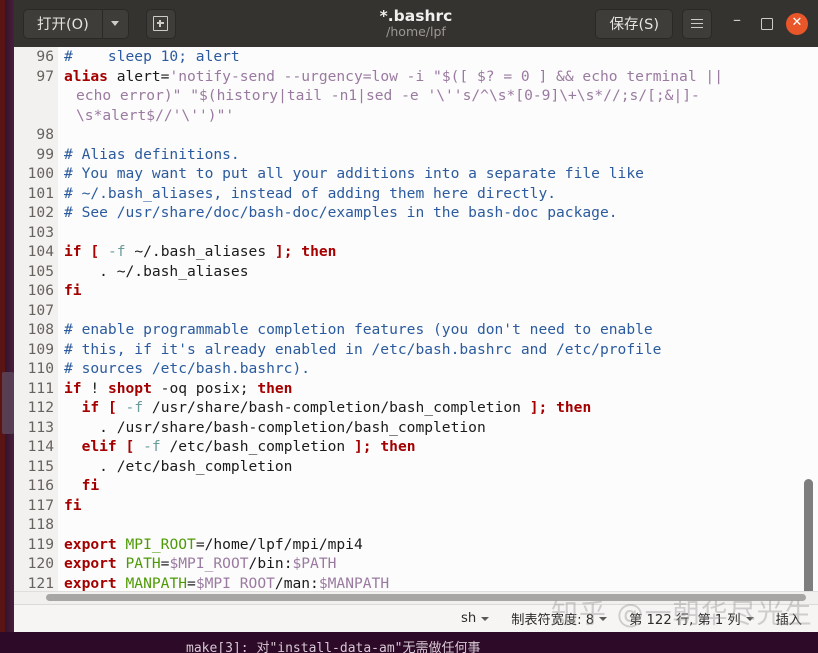 Image resolution: width=818 pixels, height=653 pixels. I want to click on new-tab-icon, so click(161, 23).